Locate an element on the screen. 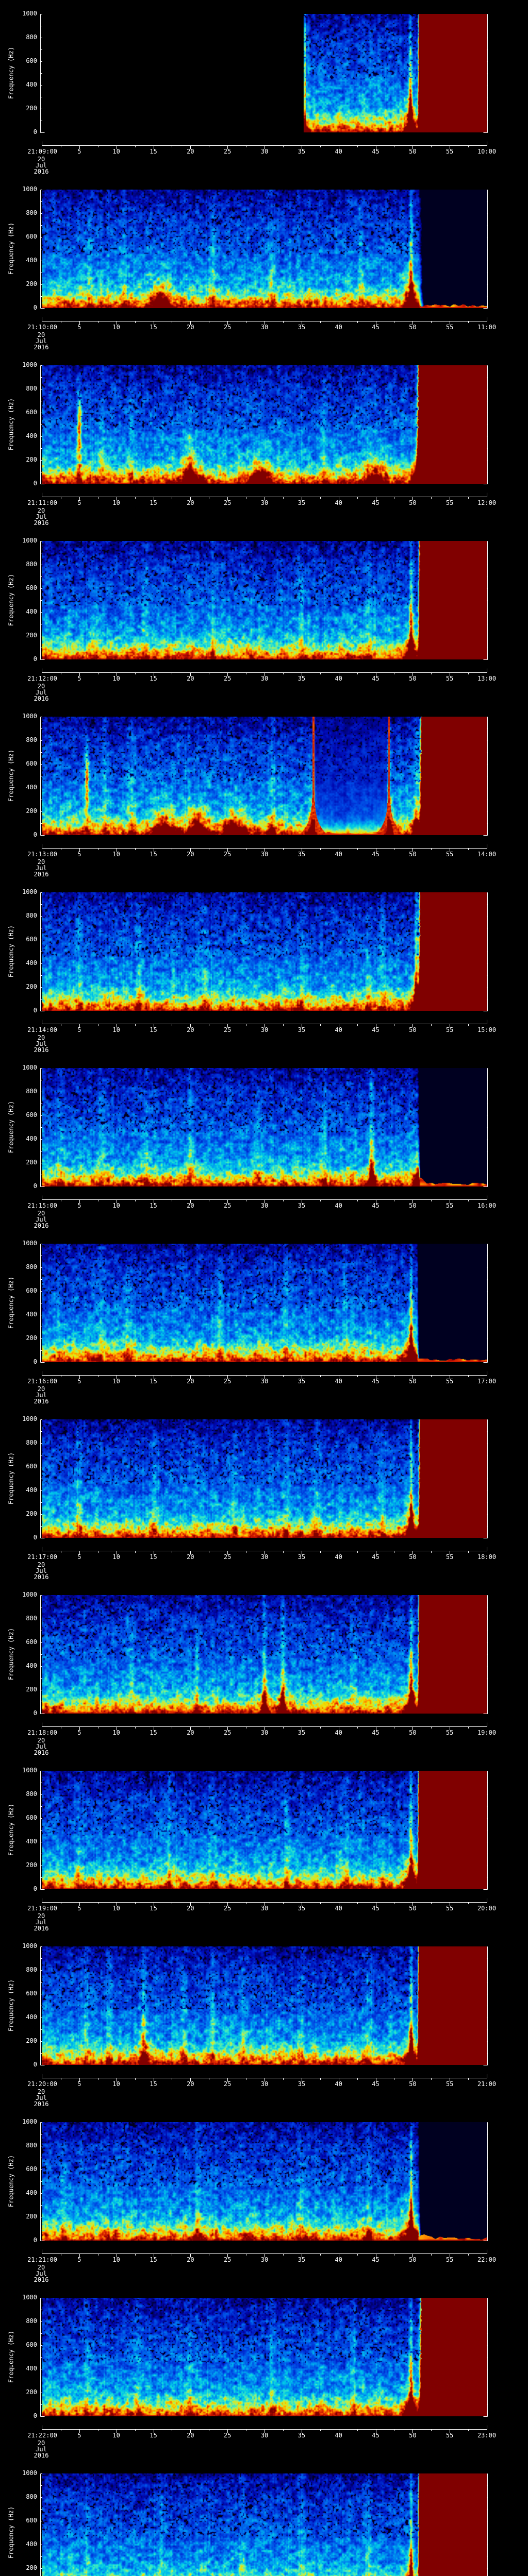 Image resolution: width=528 pixels, height=2576 pixels. start-time-label: 21:12:00 is located at coordinates (42, 678).